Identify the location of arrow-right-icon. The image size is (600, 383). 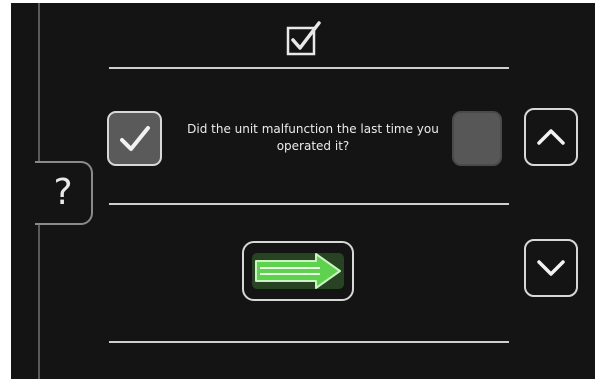
(298, 271).